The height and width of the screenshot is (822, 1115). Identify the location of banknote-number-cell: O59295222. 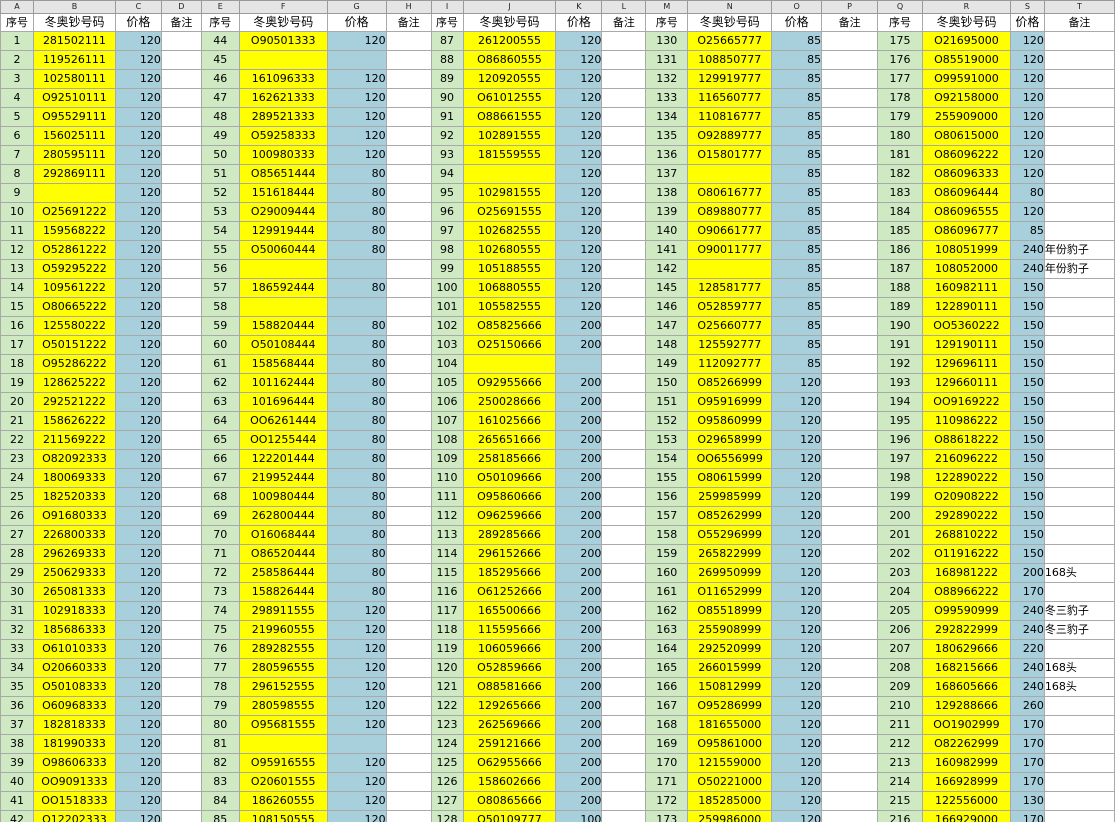
(74, 269).